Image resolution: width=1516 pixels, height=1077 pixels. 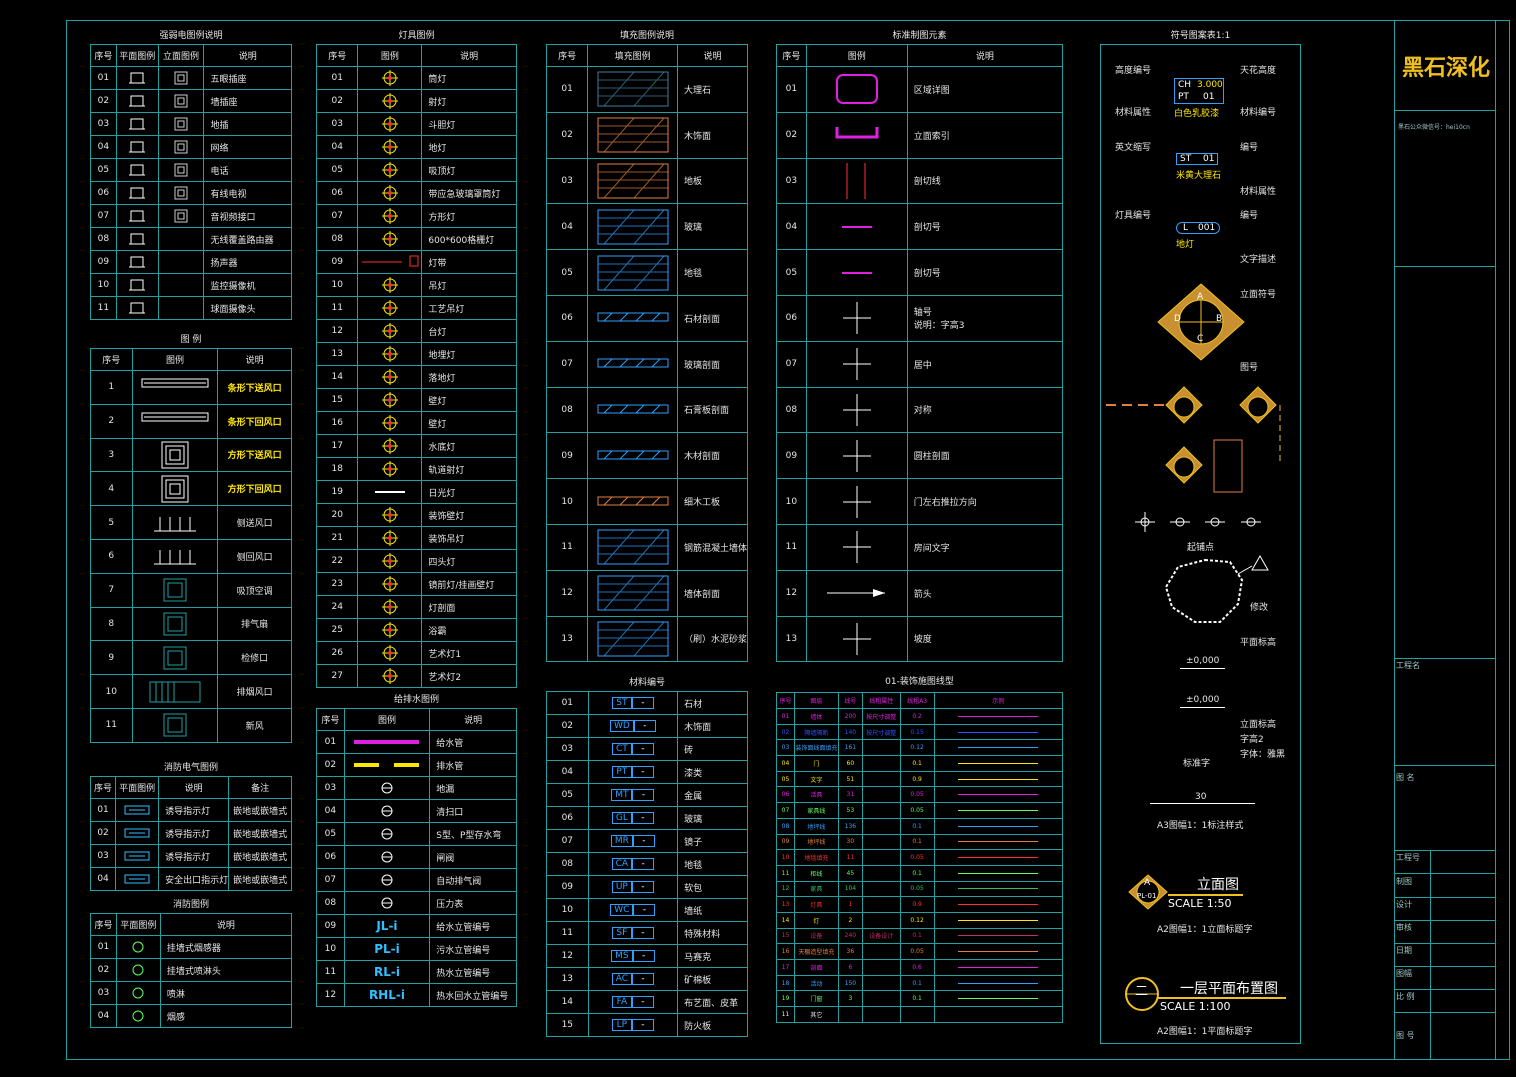 What do you see at coordinates (416, 630) in the screenshot?
I see `table-row: 25 浴霸` at bounding box center [416, 630].